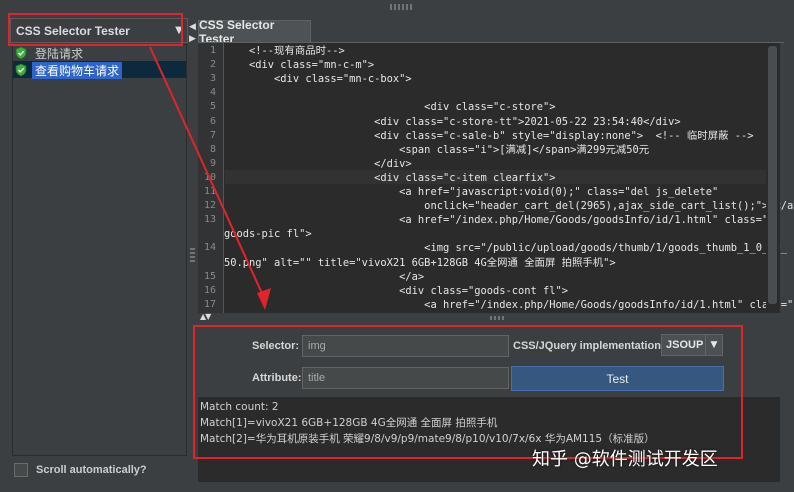 The width and height of the screenshot is (794, 492). I want to click on code-line: <div class="c-store">, so click(390, 107).